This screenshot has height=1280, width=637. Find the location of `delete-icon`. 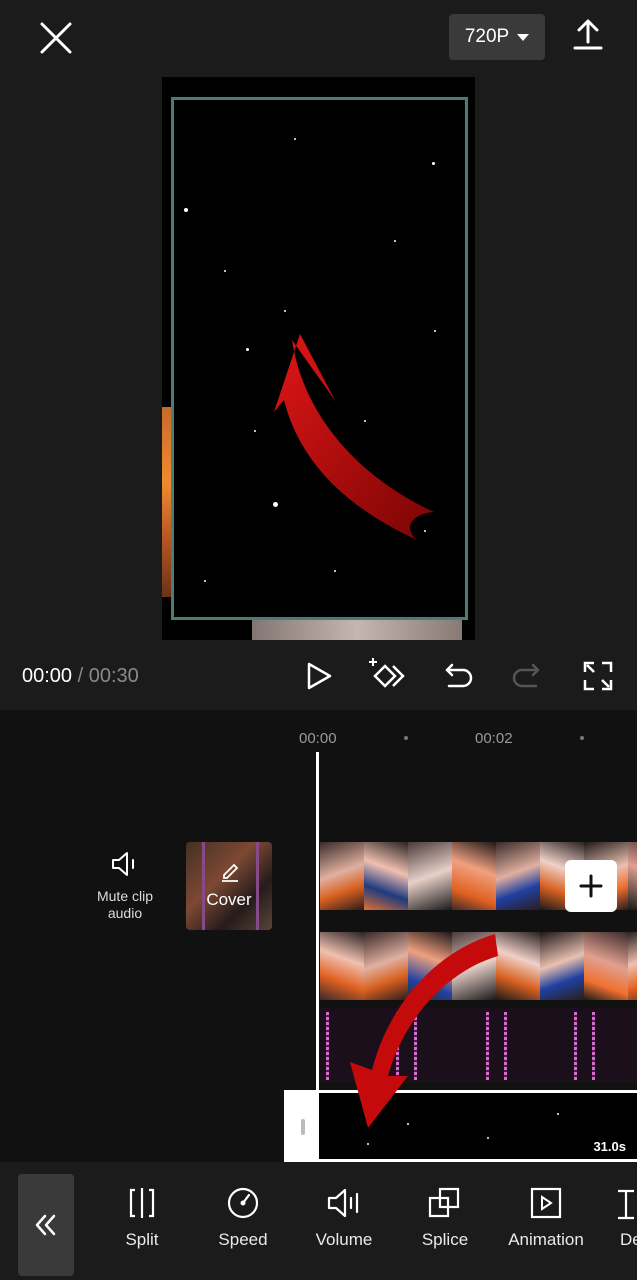

delete-icon is located at coordinates (626, 1204).